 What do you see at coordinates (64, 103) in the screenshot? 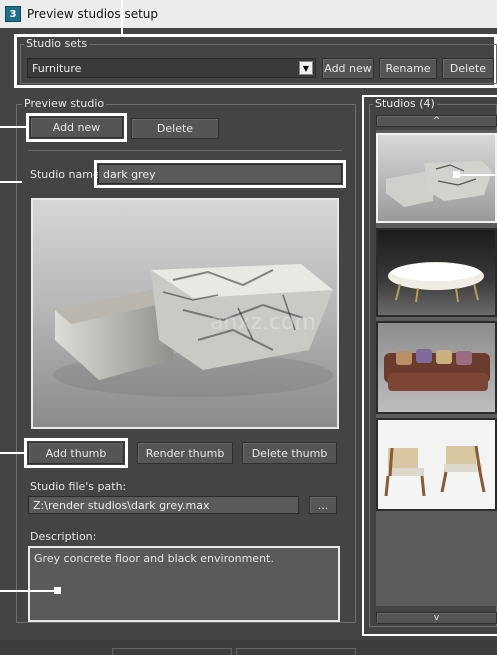
I see `preview-studio-label: Preview studio` at bounding box center [64, 103].